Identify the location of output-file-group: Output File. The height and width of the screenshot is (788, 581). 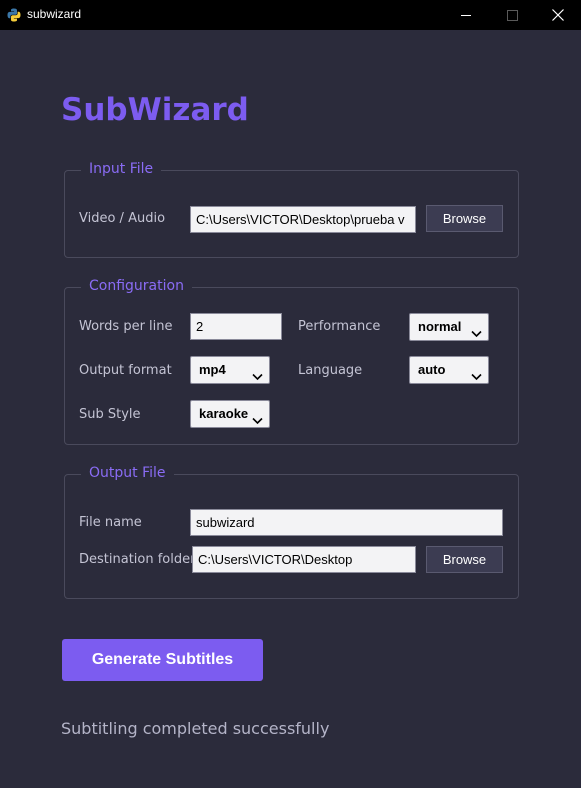
(291, 532).